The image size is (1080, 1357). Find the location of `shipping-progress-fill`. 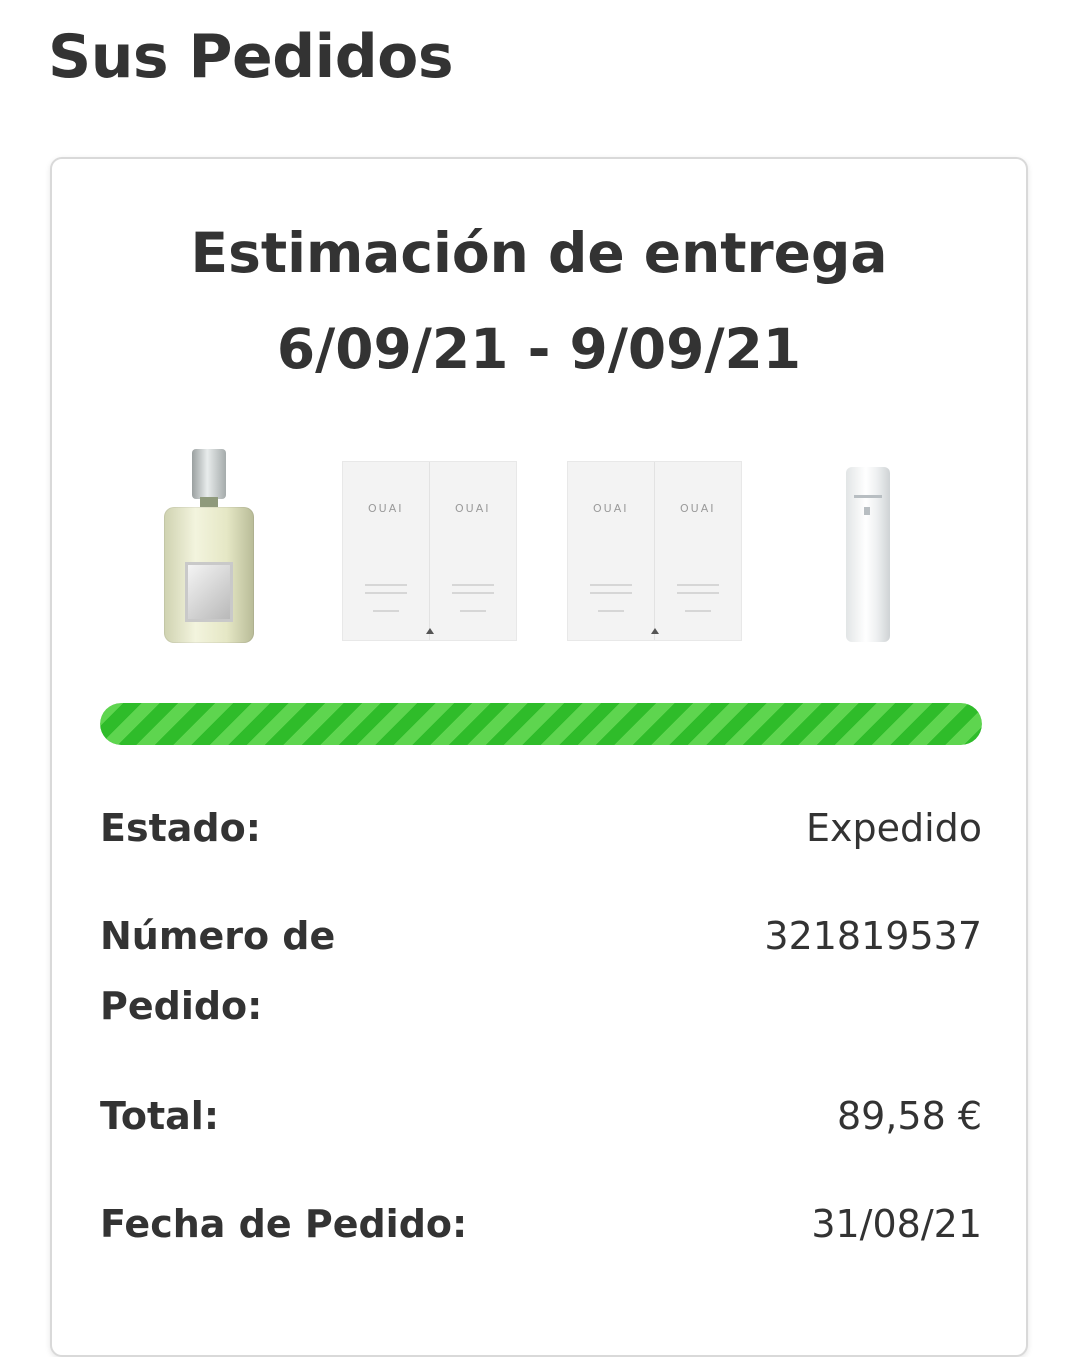

shipping-progress-fill is located at coordinates (541, 724).